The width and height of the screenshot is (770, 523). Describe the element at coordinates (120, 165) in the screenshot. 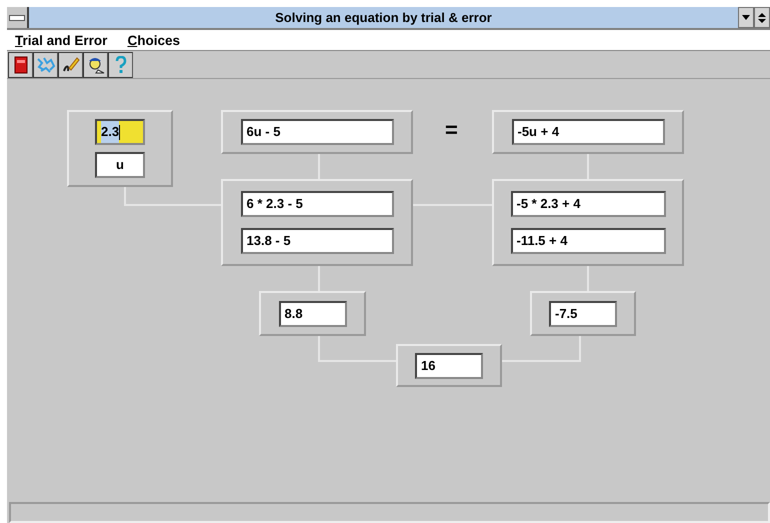

I see `variable-field: u` at that location.